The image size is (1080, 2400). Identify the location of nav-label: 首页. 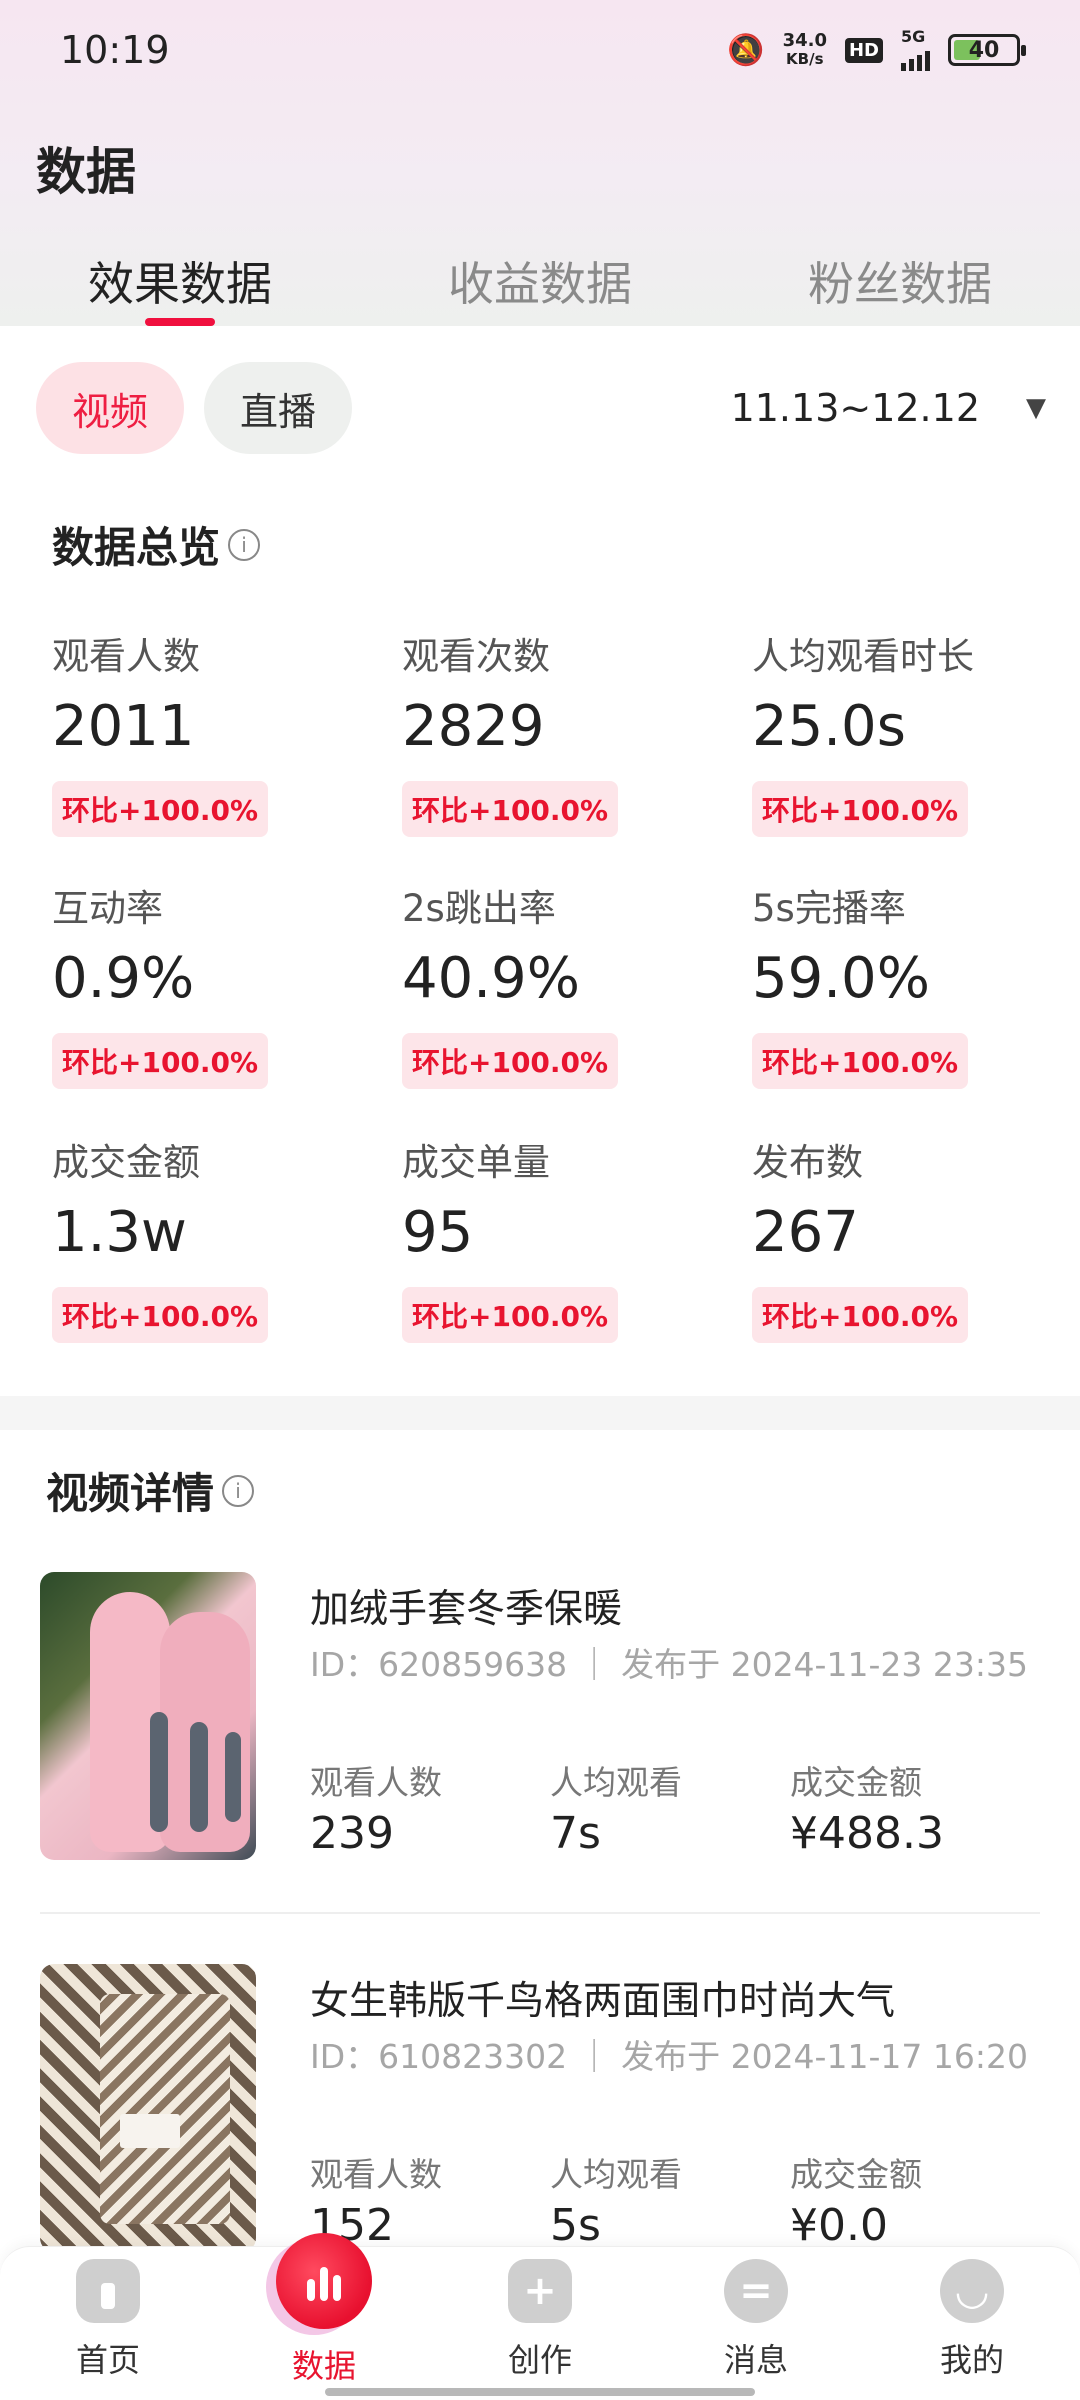
(107, 2360).